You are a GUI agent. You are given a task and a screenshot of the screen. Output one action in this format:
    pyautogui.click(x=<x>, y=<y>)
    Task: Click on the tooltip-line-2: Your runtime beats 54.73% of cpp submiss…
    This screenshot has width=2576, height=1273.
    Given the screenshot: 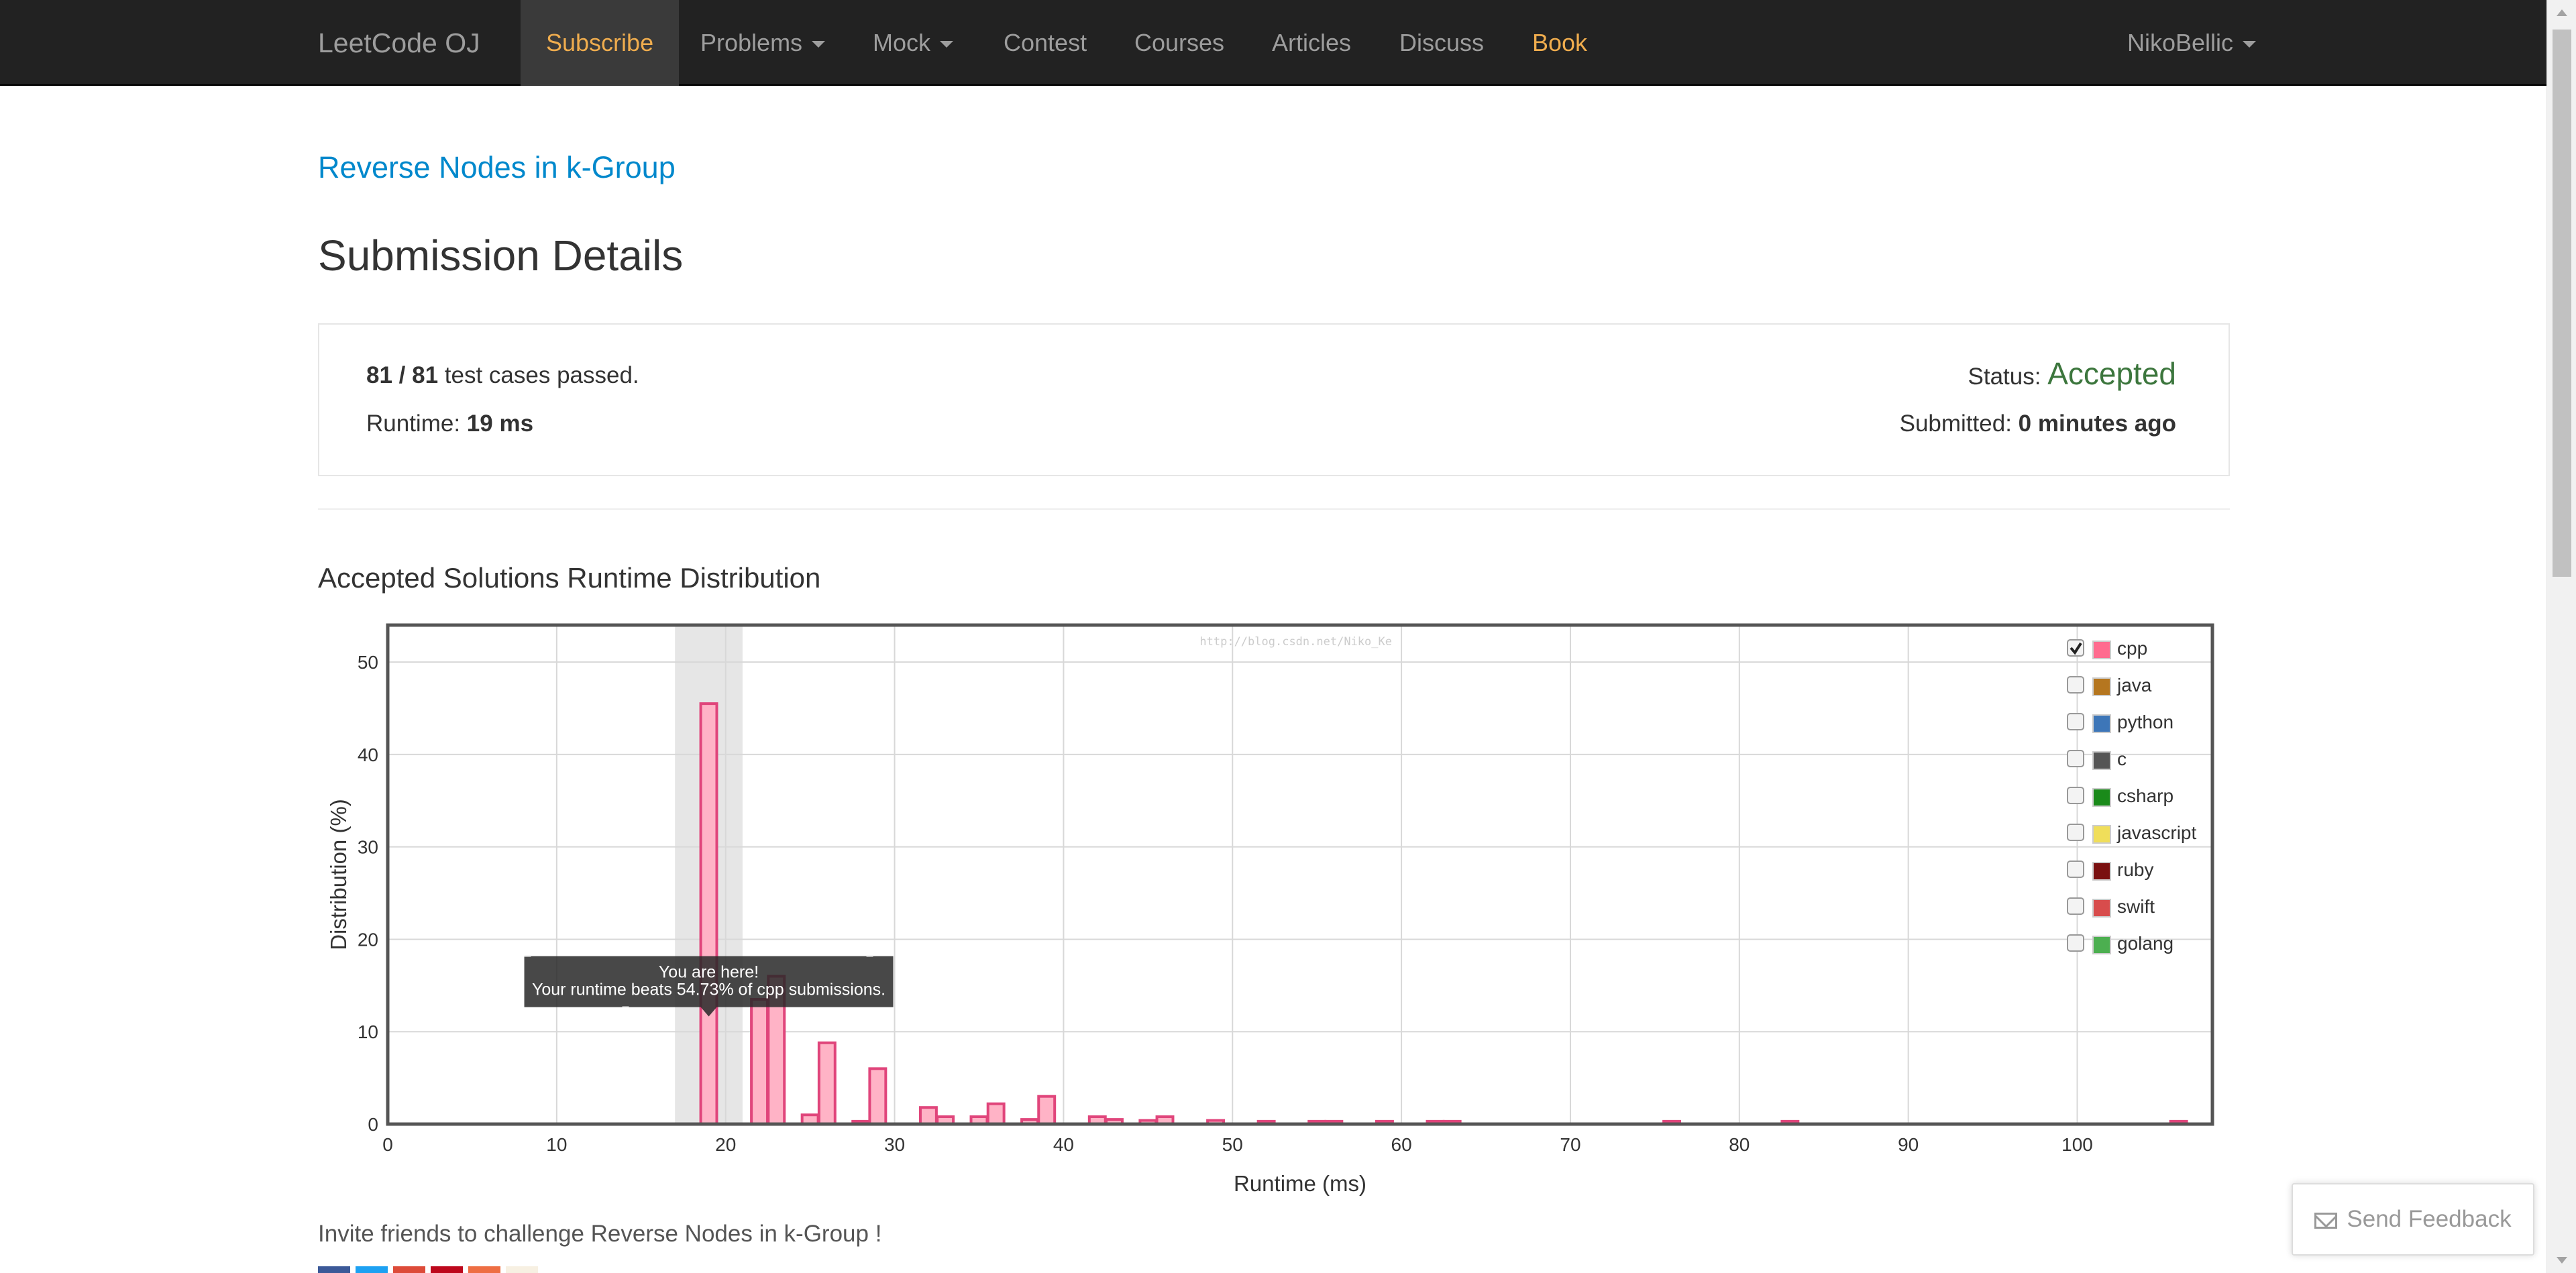 What is the action you would take?
    pyautogui.click(x=708, y=990)
    